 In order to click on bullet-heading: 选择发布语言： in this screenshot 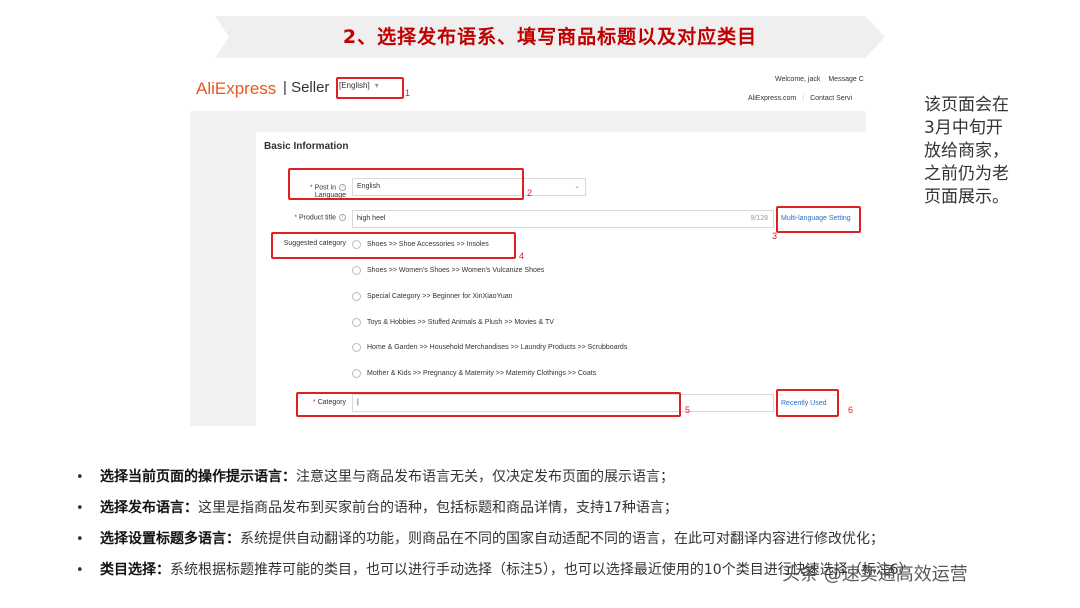, I will do `click(149, 508)`.